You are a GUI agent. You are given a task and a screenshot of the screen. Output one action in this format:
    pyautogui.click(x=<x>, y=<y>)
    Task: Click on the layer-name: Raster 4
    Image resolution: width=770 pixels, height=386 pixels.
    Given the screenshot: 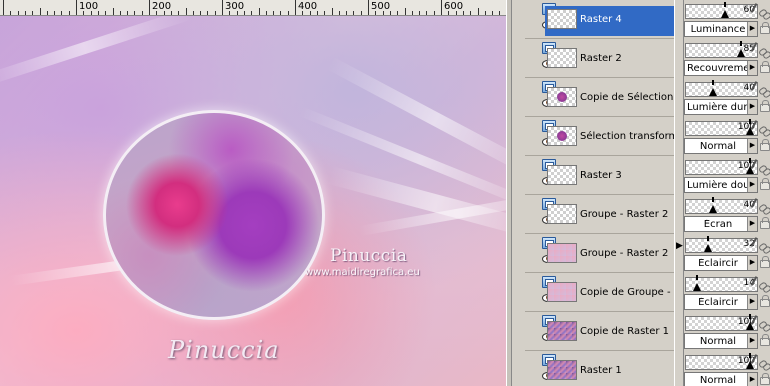 What is the action you would take?
    pyautogui.click(x=601, y=19)
    